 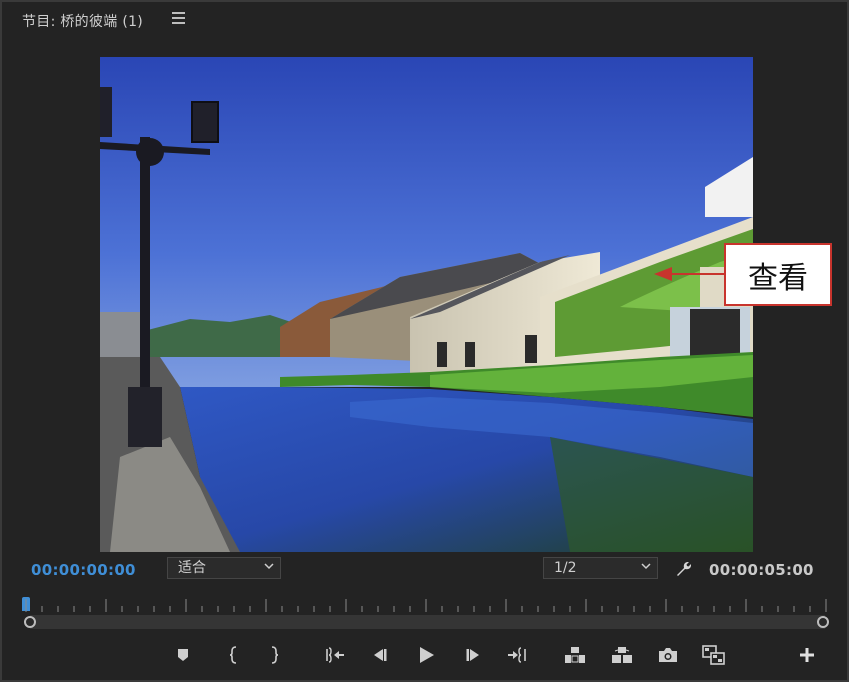 I want to click on mark-in-icon, so click(x=233, y=655).